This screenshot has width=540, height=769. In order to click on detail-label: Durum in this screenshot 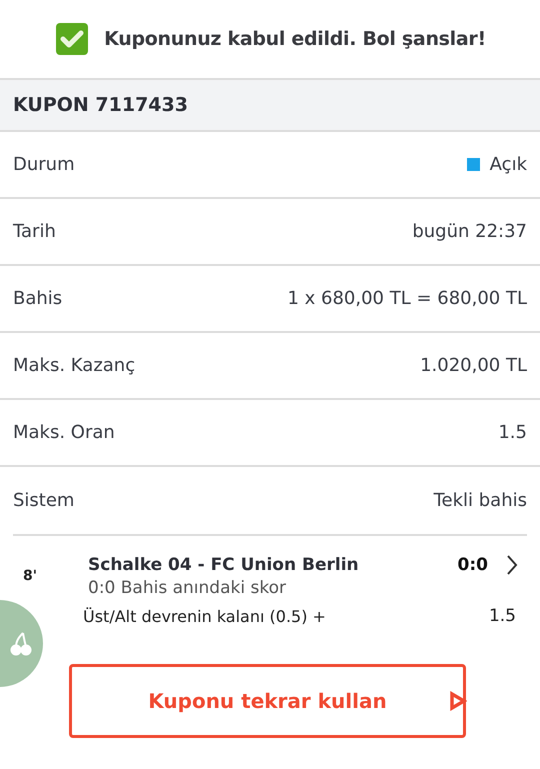, I will do `click(44, 164)`.